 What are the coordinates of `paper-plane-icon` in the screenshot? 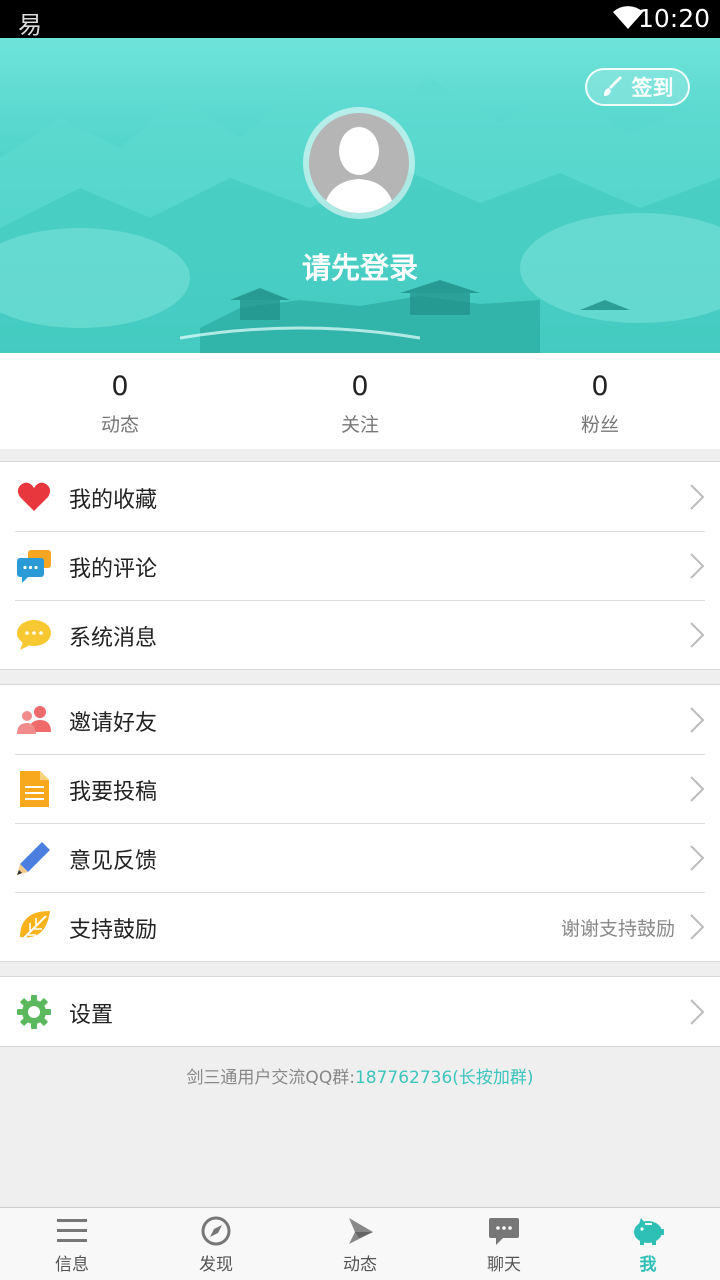 It's located at (361, 1231).